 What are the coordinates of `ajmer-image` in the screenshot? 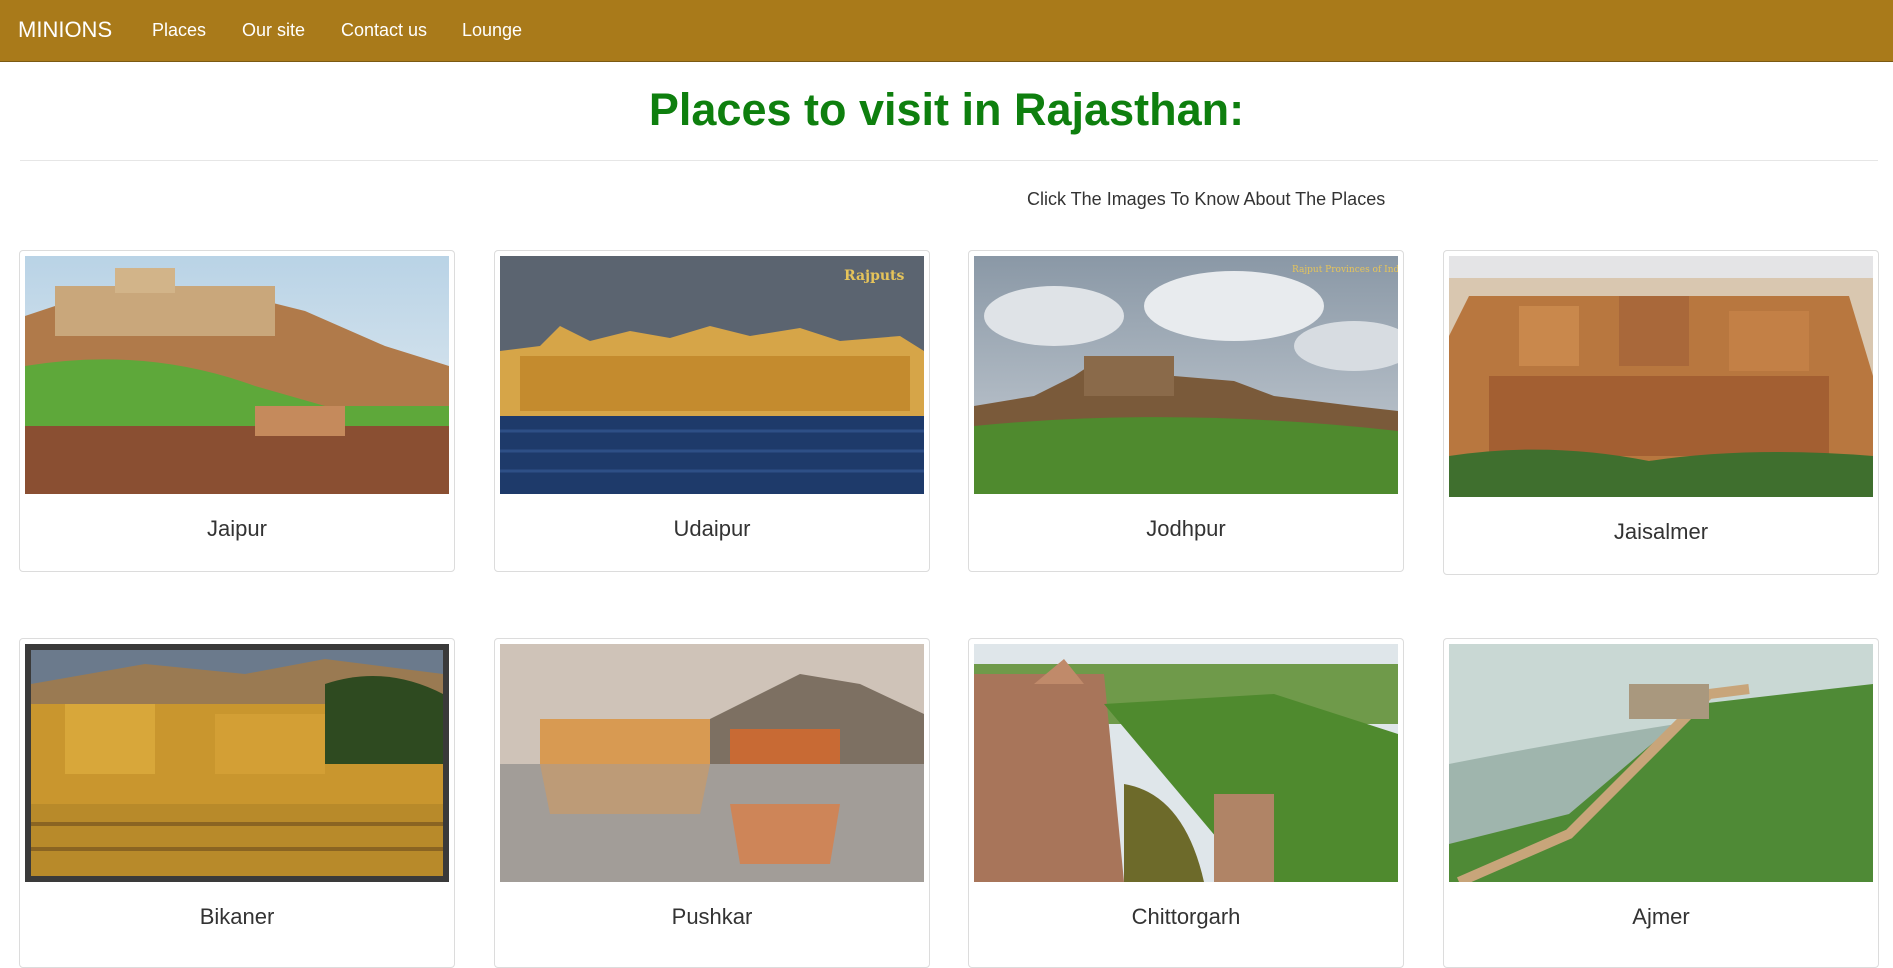 It's located at (1661, 763).